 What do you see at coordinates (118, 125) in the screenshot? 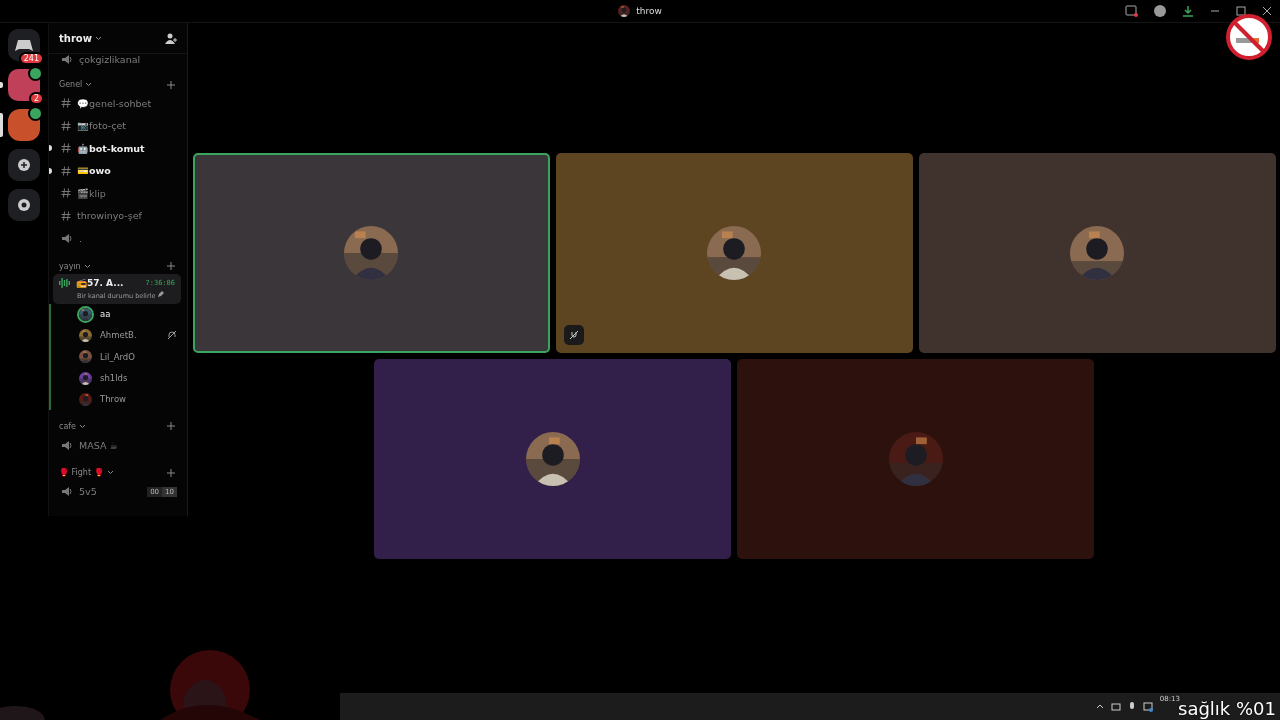
I see `channel-item: 📷foto-çet` at bounding box center [118, 125].